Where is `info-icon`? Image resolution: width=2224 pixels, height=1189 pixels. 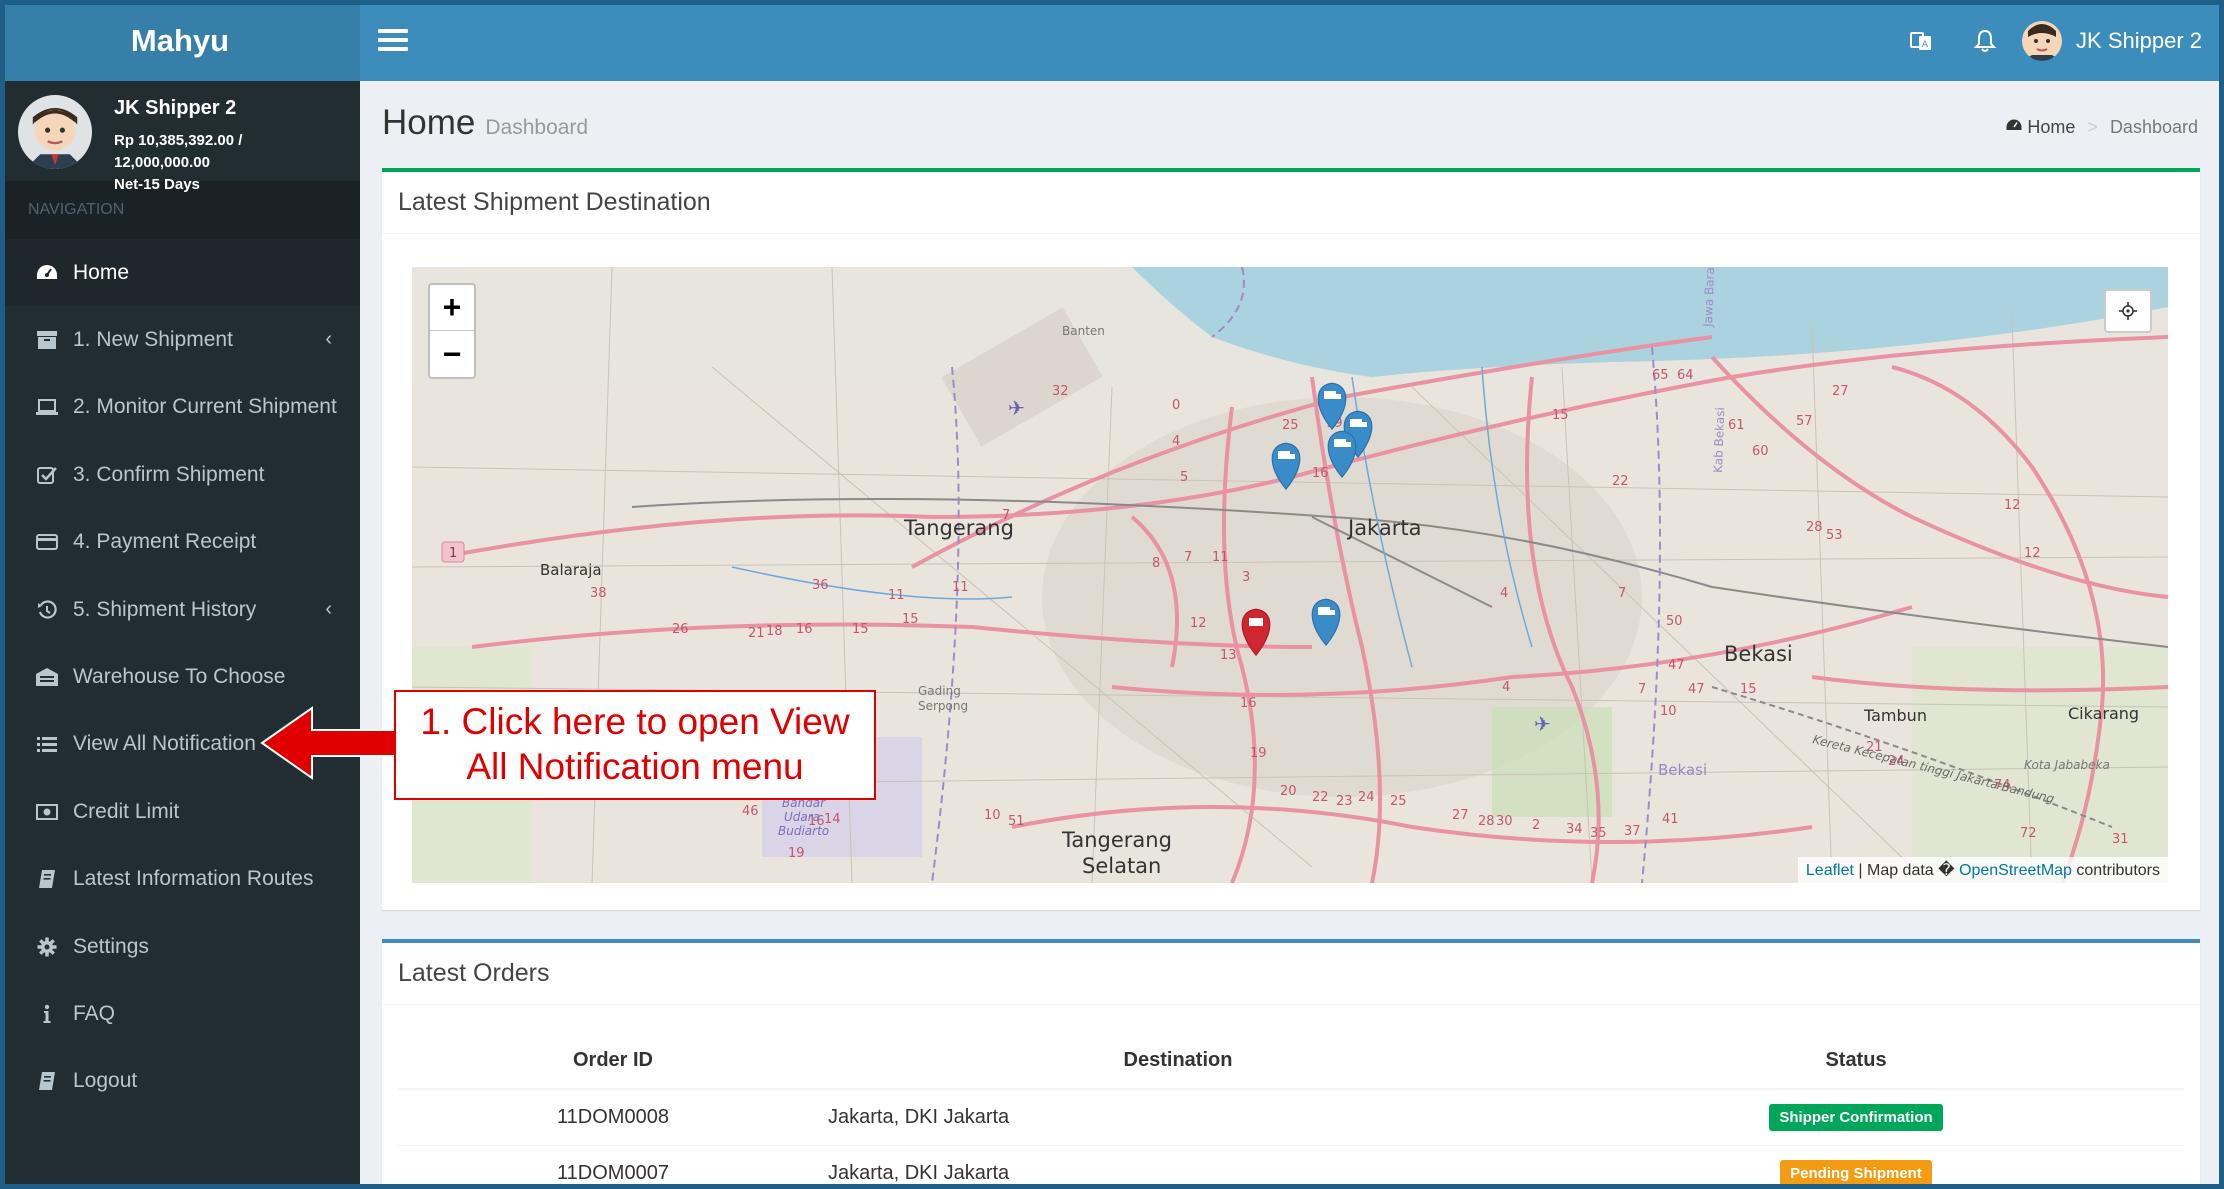 info-icon is located at coordinates (47, 1014).